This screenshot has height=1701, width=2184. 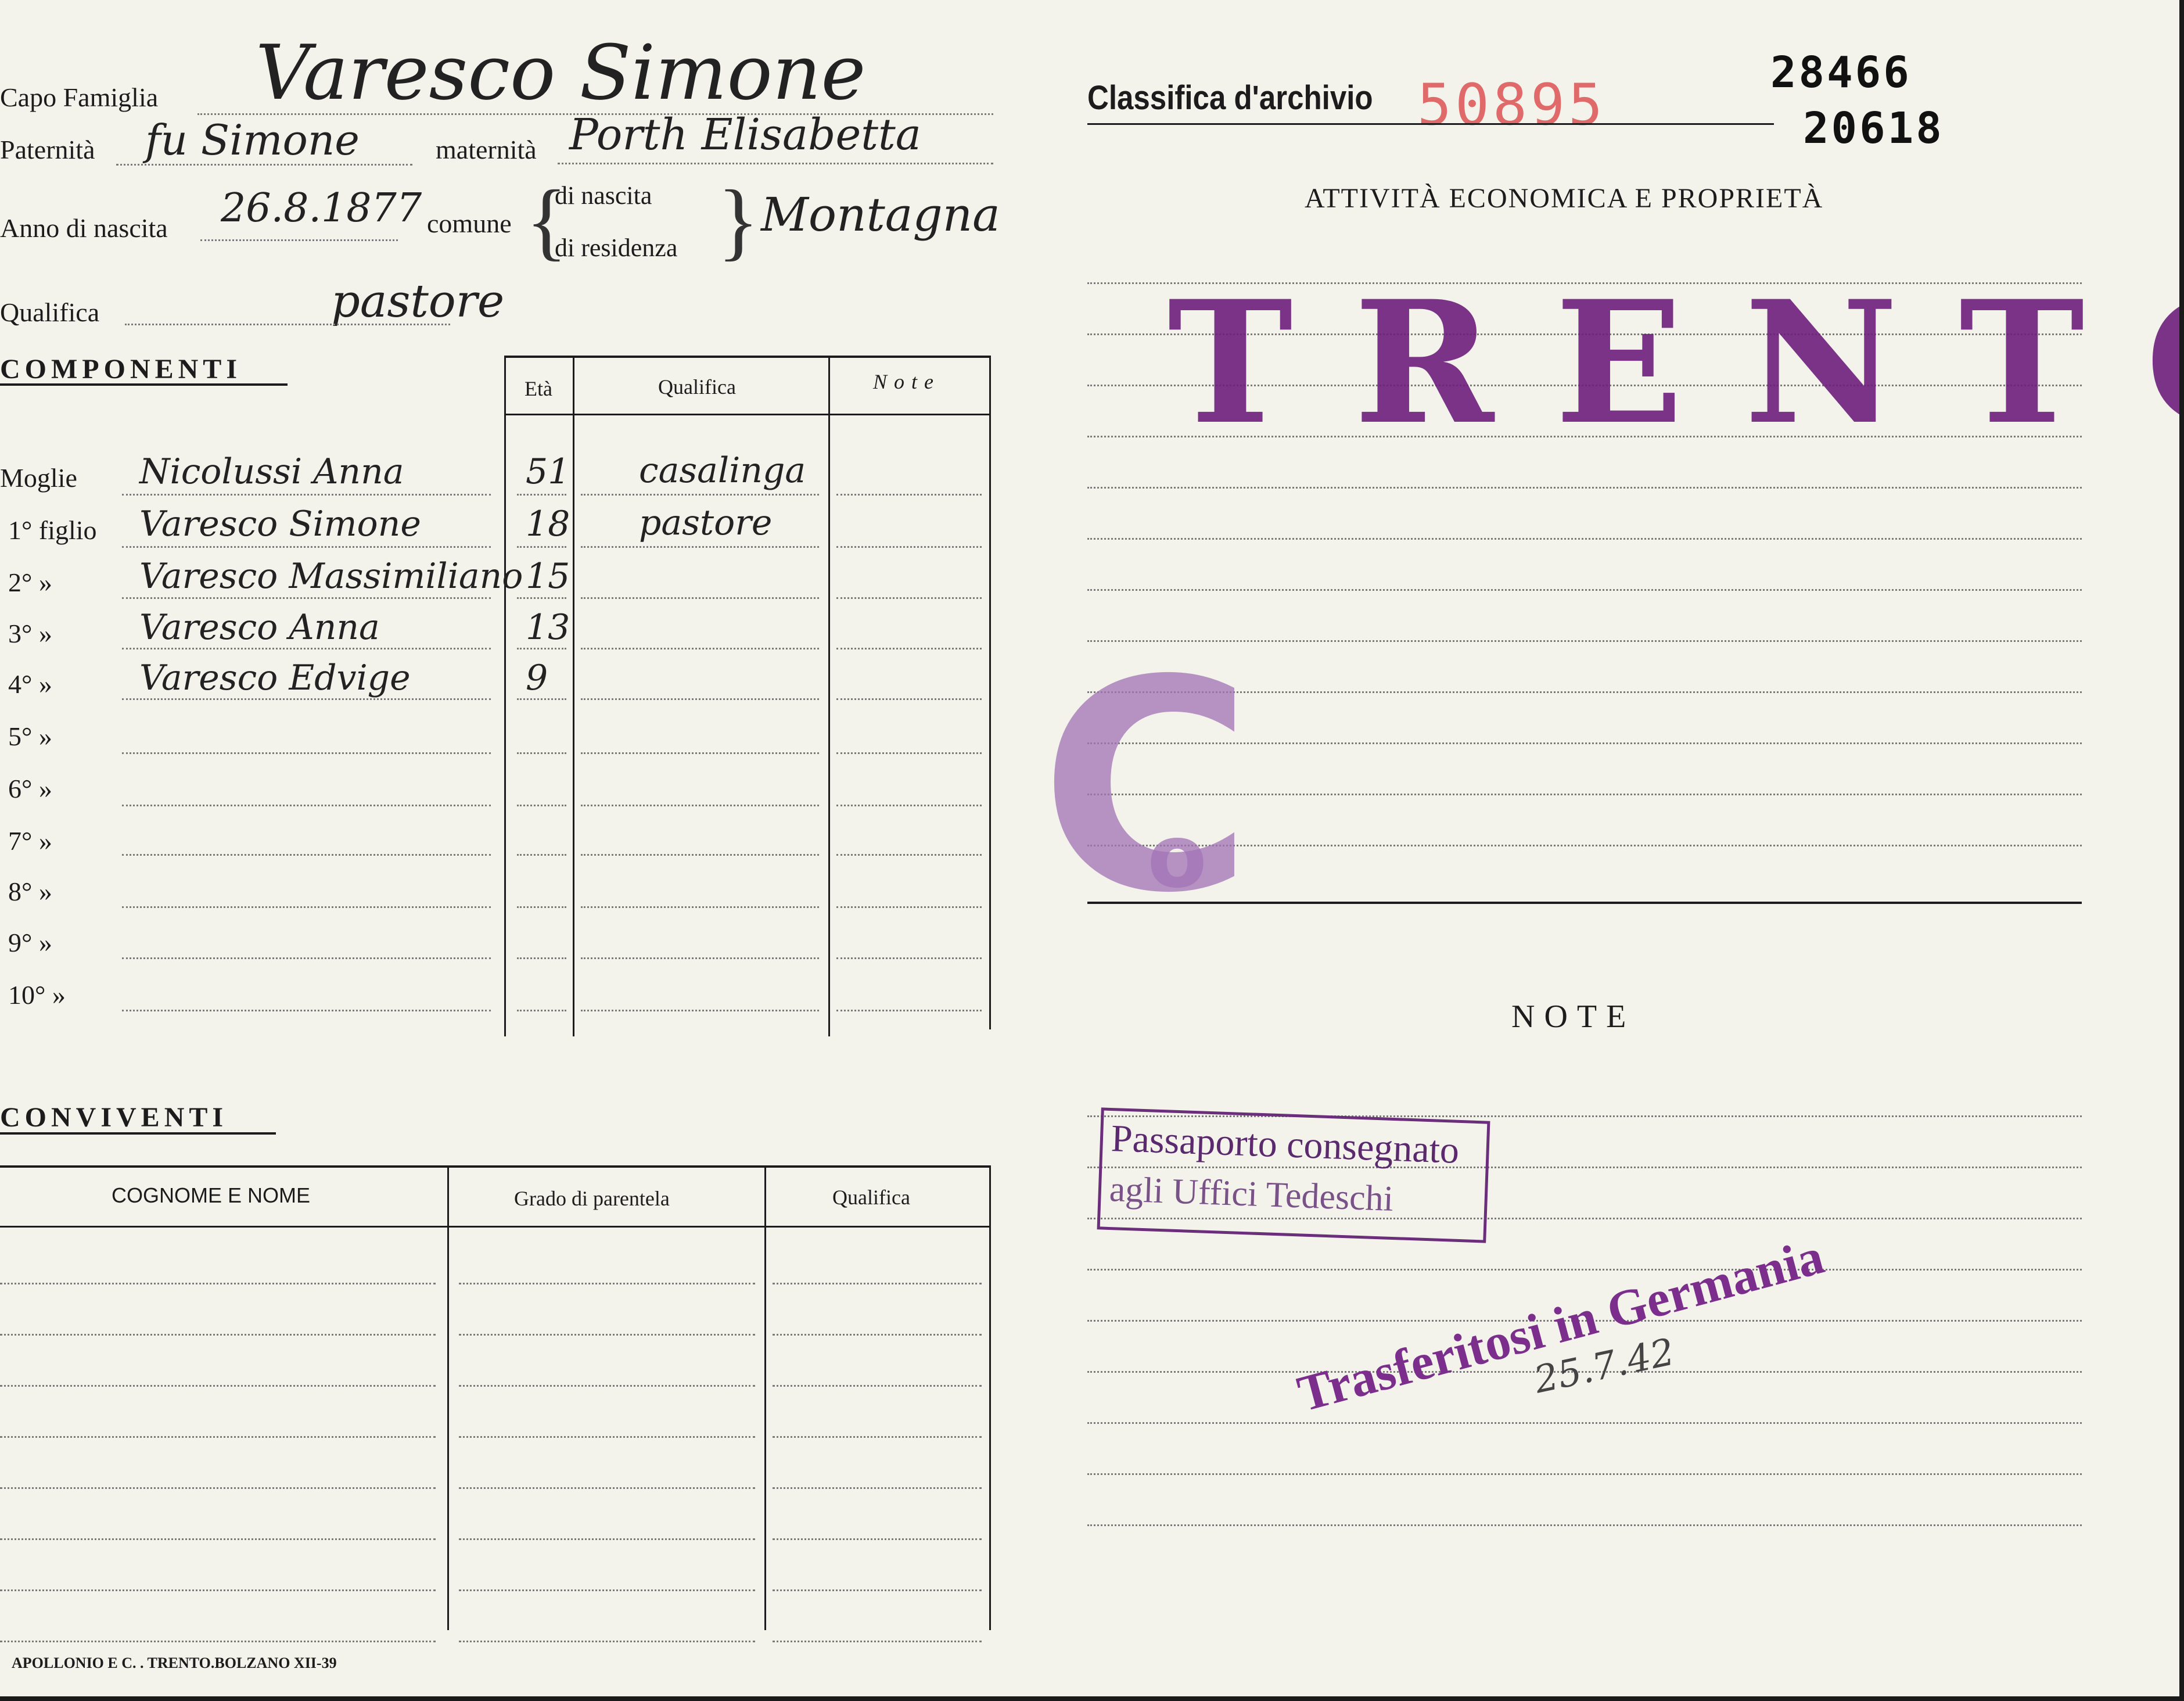 I want to click on conviventi-col-grado-header: Grado di parentela, so click(x=592, y=1198).